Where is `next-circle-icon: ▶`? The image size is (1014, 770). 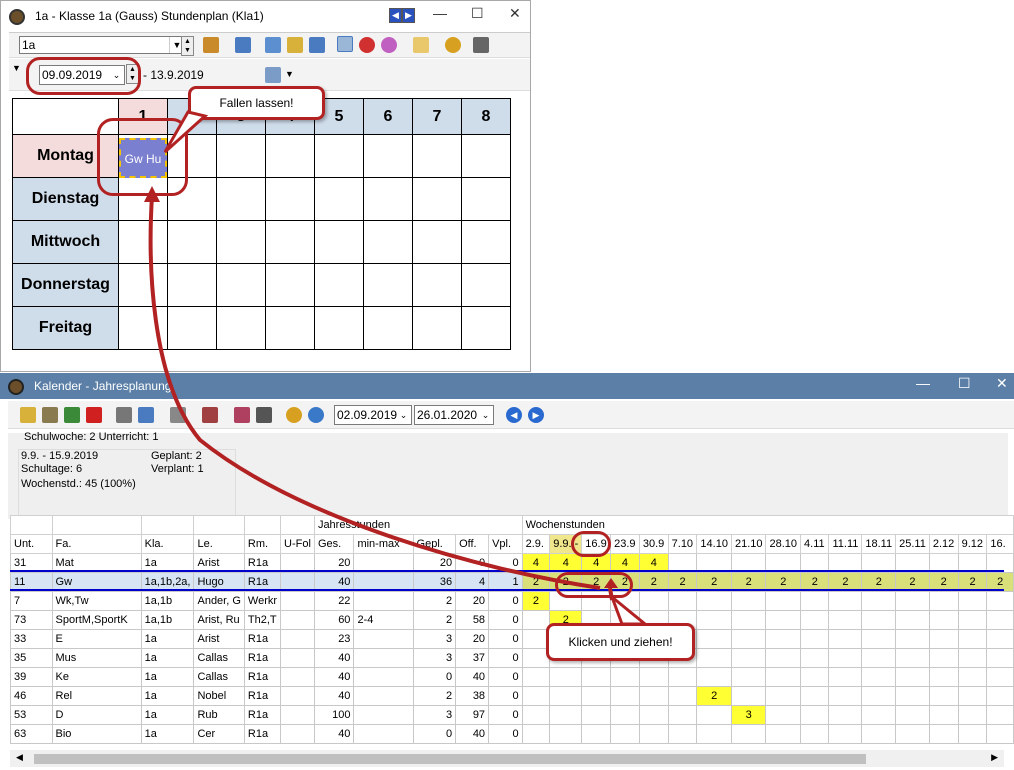 next-circle-icon: ▶ is located at coordinates (536, 415).